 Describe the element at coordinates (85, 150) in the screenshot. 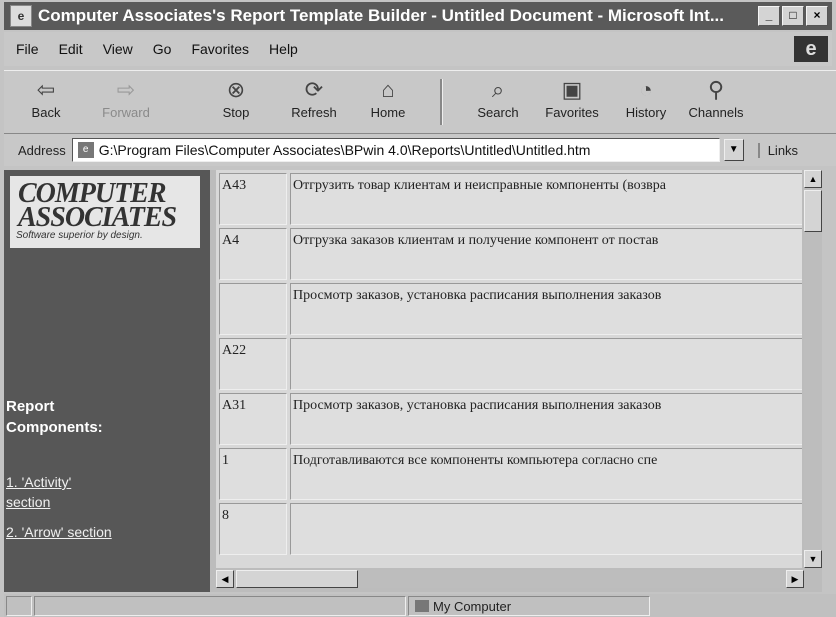

I see `page-icon: e` at that location.